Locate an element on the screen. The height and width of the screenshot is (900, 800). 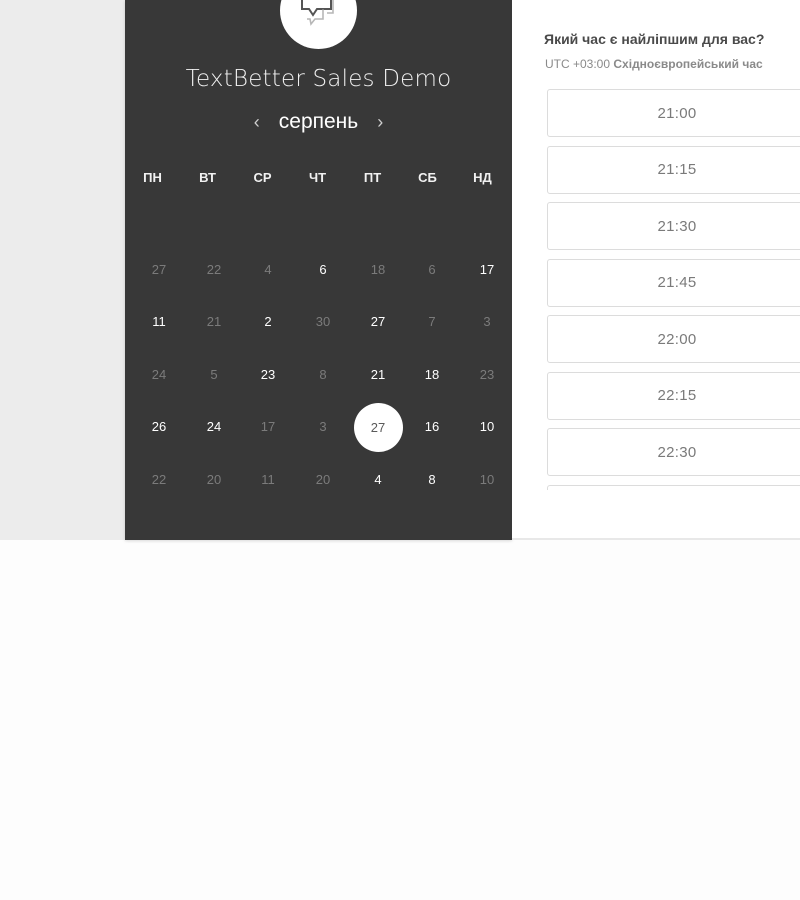
time-question: Який час є найліпшим для вас? is located at coordinates (654, 39).